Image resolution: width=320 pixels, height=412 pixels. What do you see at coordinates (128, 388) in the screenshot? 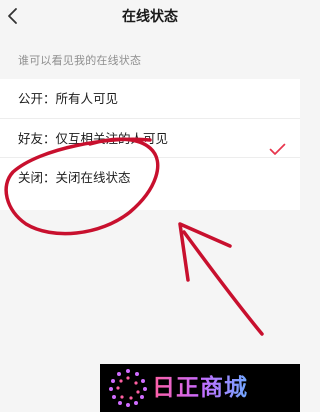
I see `watermark-logo-icon` at bounding box center [128, 388].